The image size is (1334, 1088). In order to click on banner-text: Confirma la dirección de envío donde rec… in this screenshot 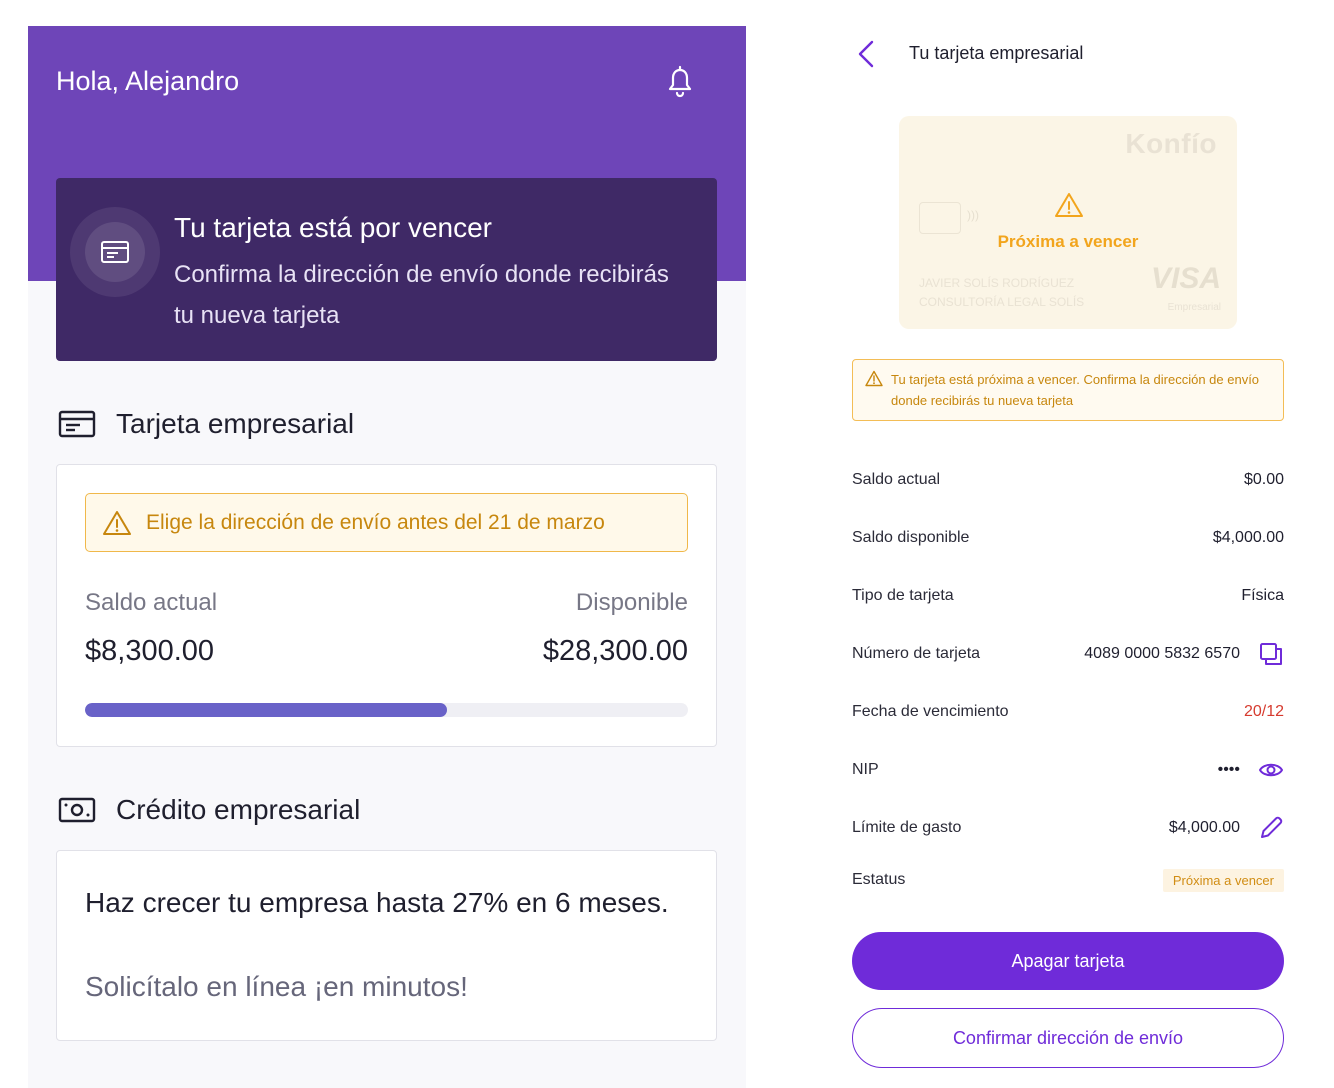, I will do `click(421, 295)`.